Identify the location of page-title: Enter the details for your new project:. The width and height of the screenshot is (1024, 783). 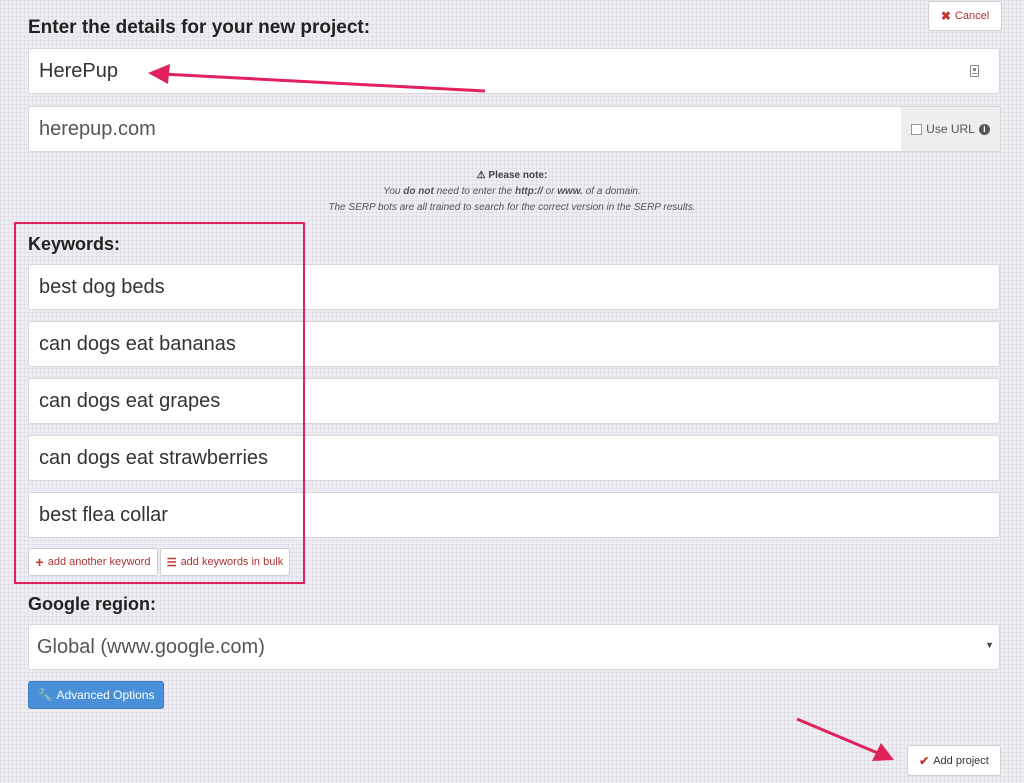
(199, 27).